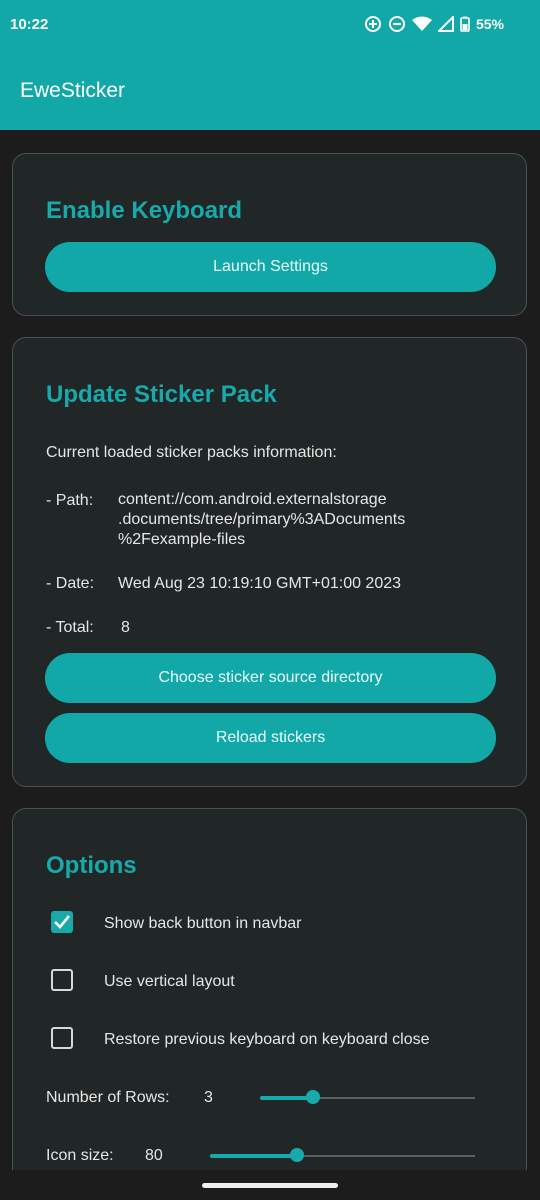 The image size is (540, 1200). I want to click on path-label: - Path:, so click(70, 500).